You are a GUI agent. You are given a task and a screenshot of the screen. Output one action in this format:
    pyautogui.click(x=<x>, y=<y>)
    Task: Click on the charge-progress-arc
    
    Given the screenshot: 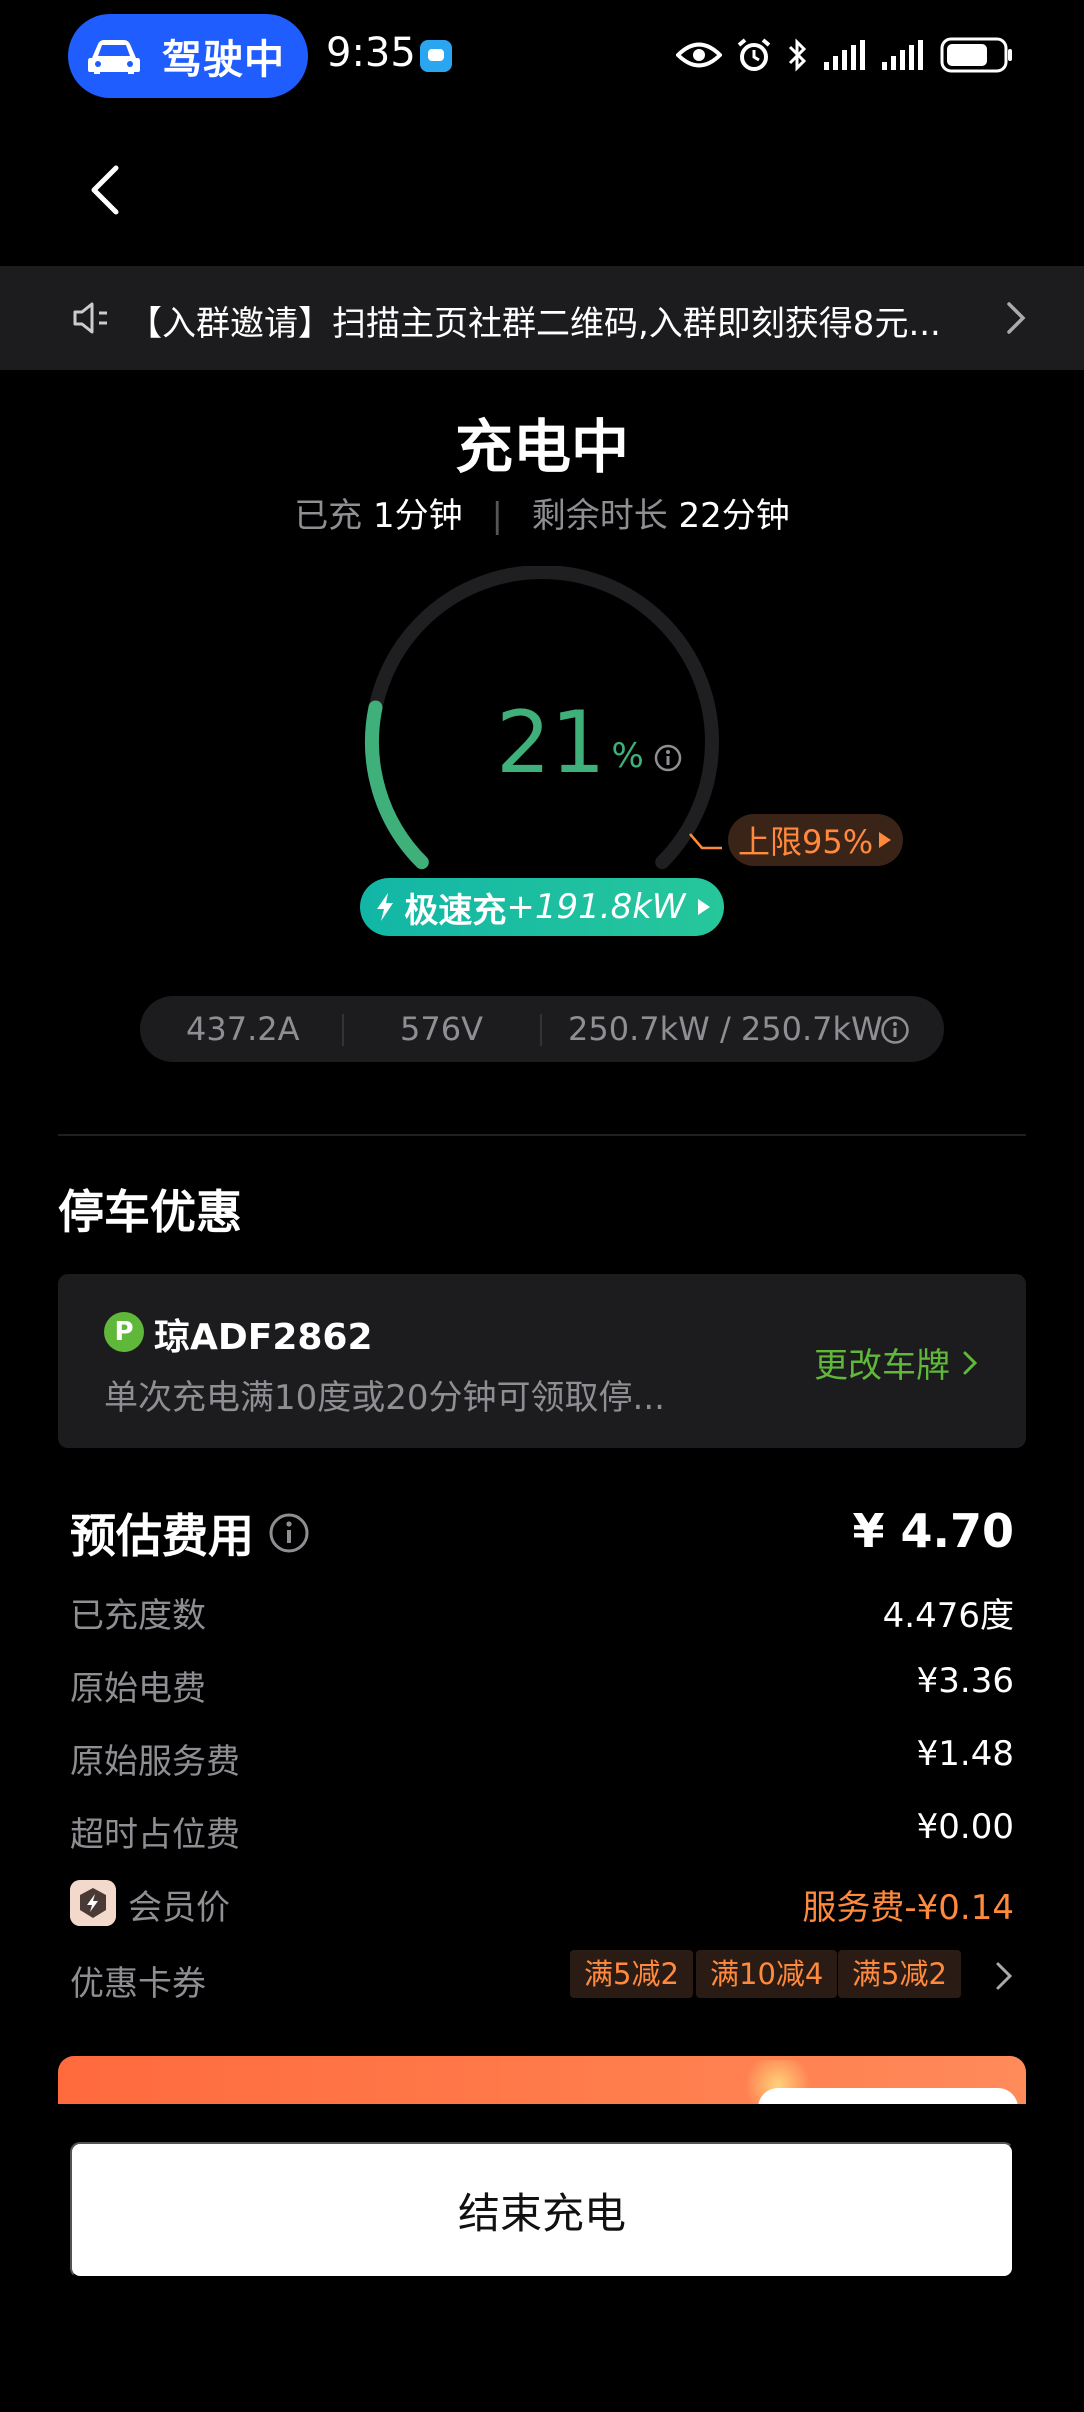 What is the action you would take?
    pyautogui.click(x=397, y=785)
    